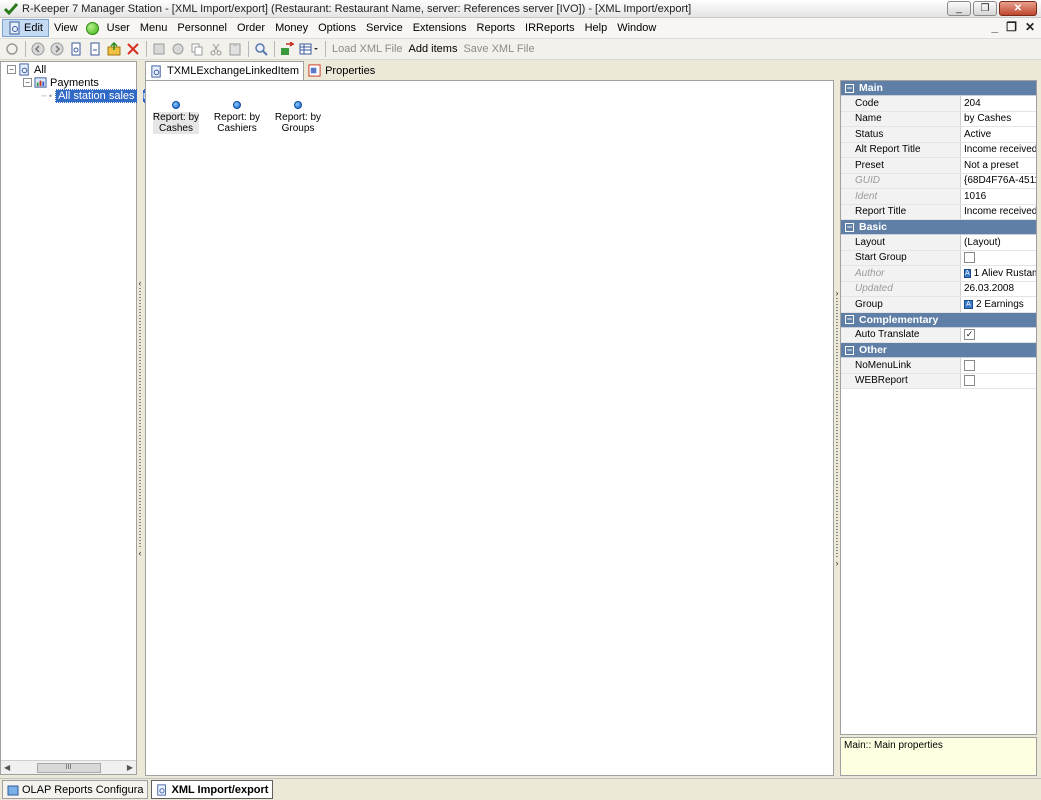  I want to click on delete-x-icon, so click(133, 49).